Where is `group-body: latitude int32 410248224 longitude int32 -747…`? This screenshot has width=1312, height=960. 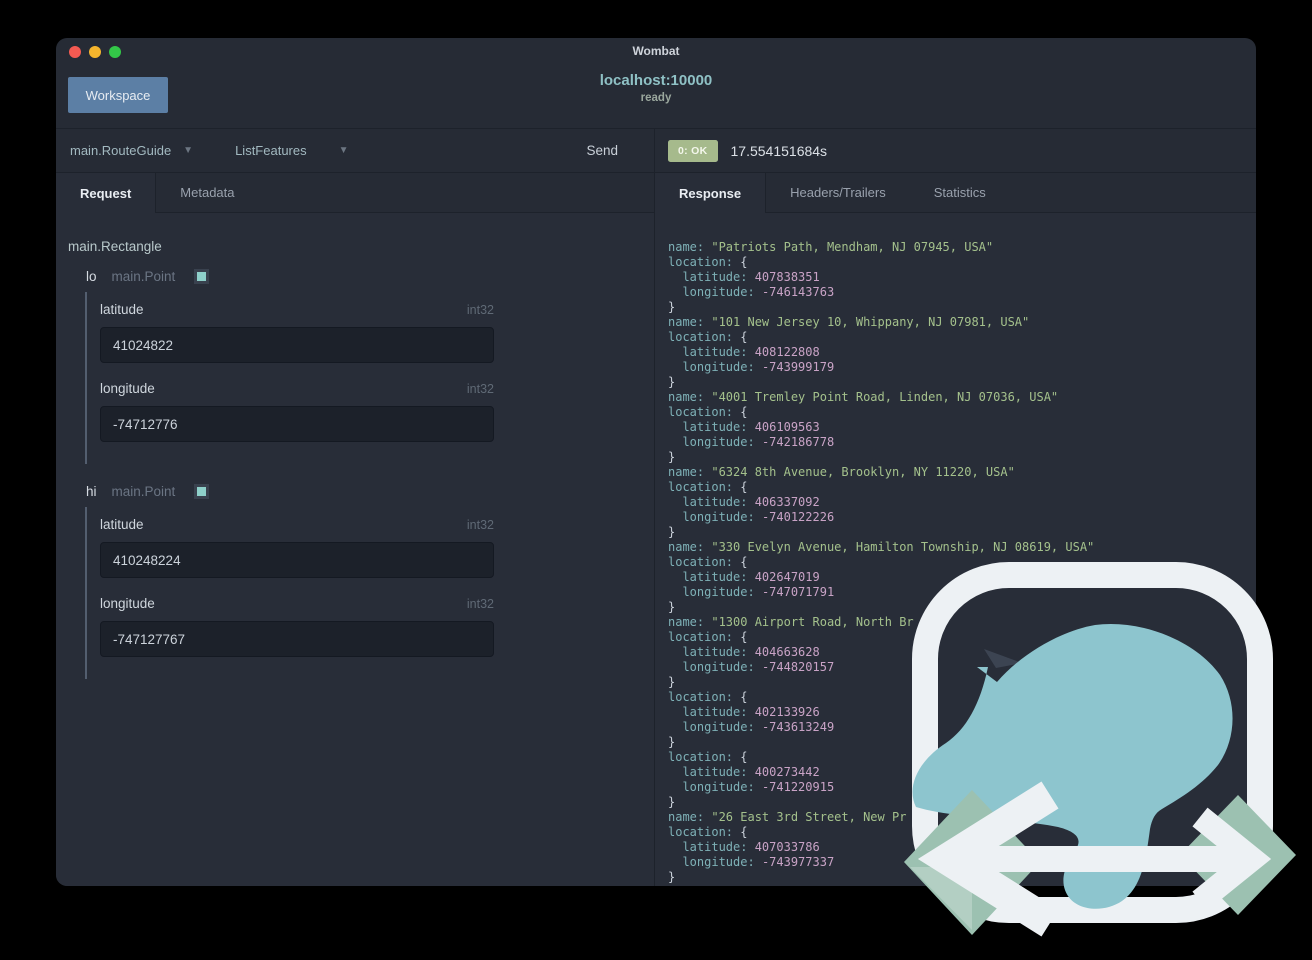
group-body: latitude int32 410248224 longitude int32 -747… is located at coordinates (369, 593).